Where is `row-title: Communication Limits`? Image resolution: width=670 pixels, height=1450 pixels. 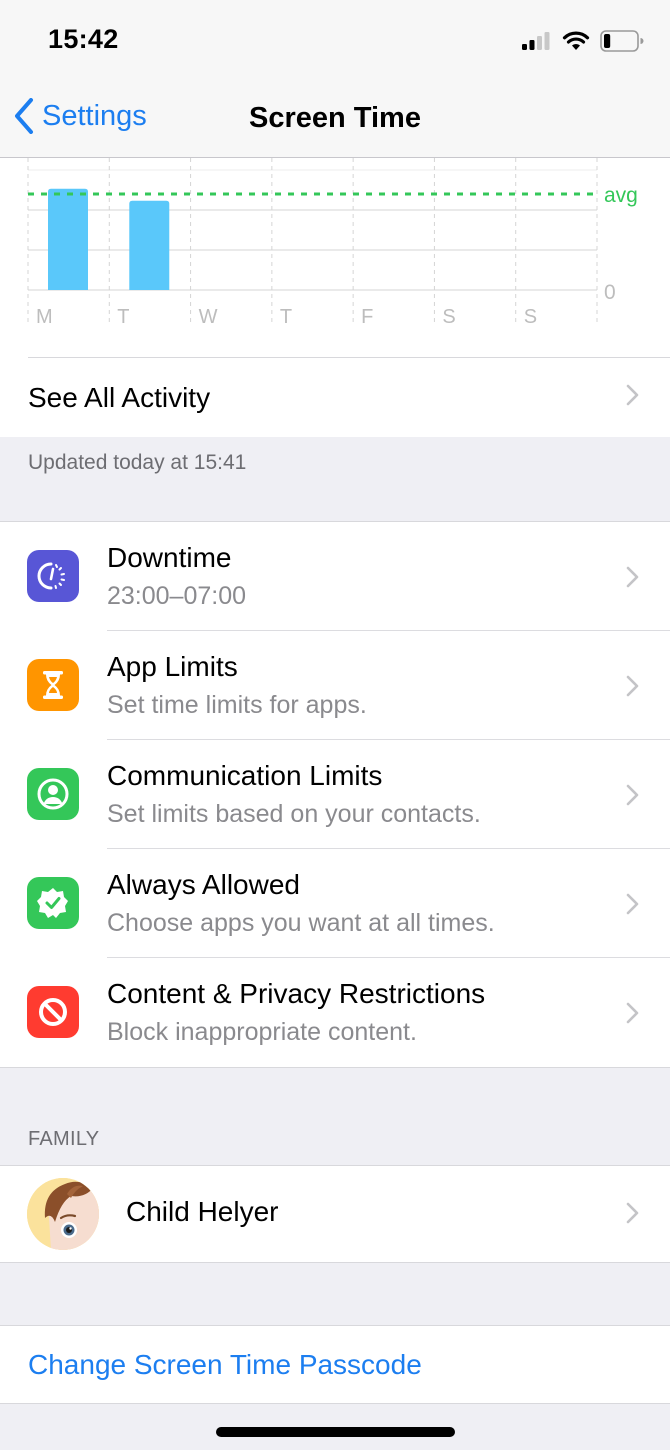
row-title: Communication Limits is located at coordinates (245, 775).